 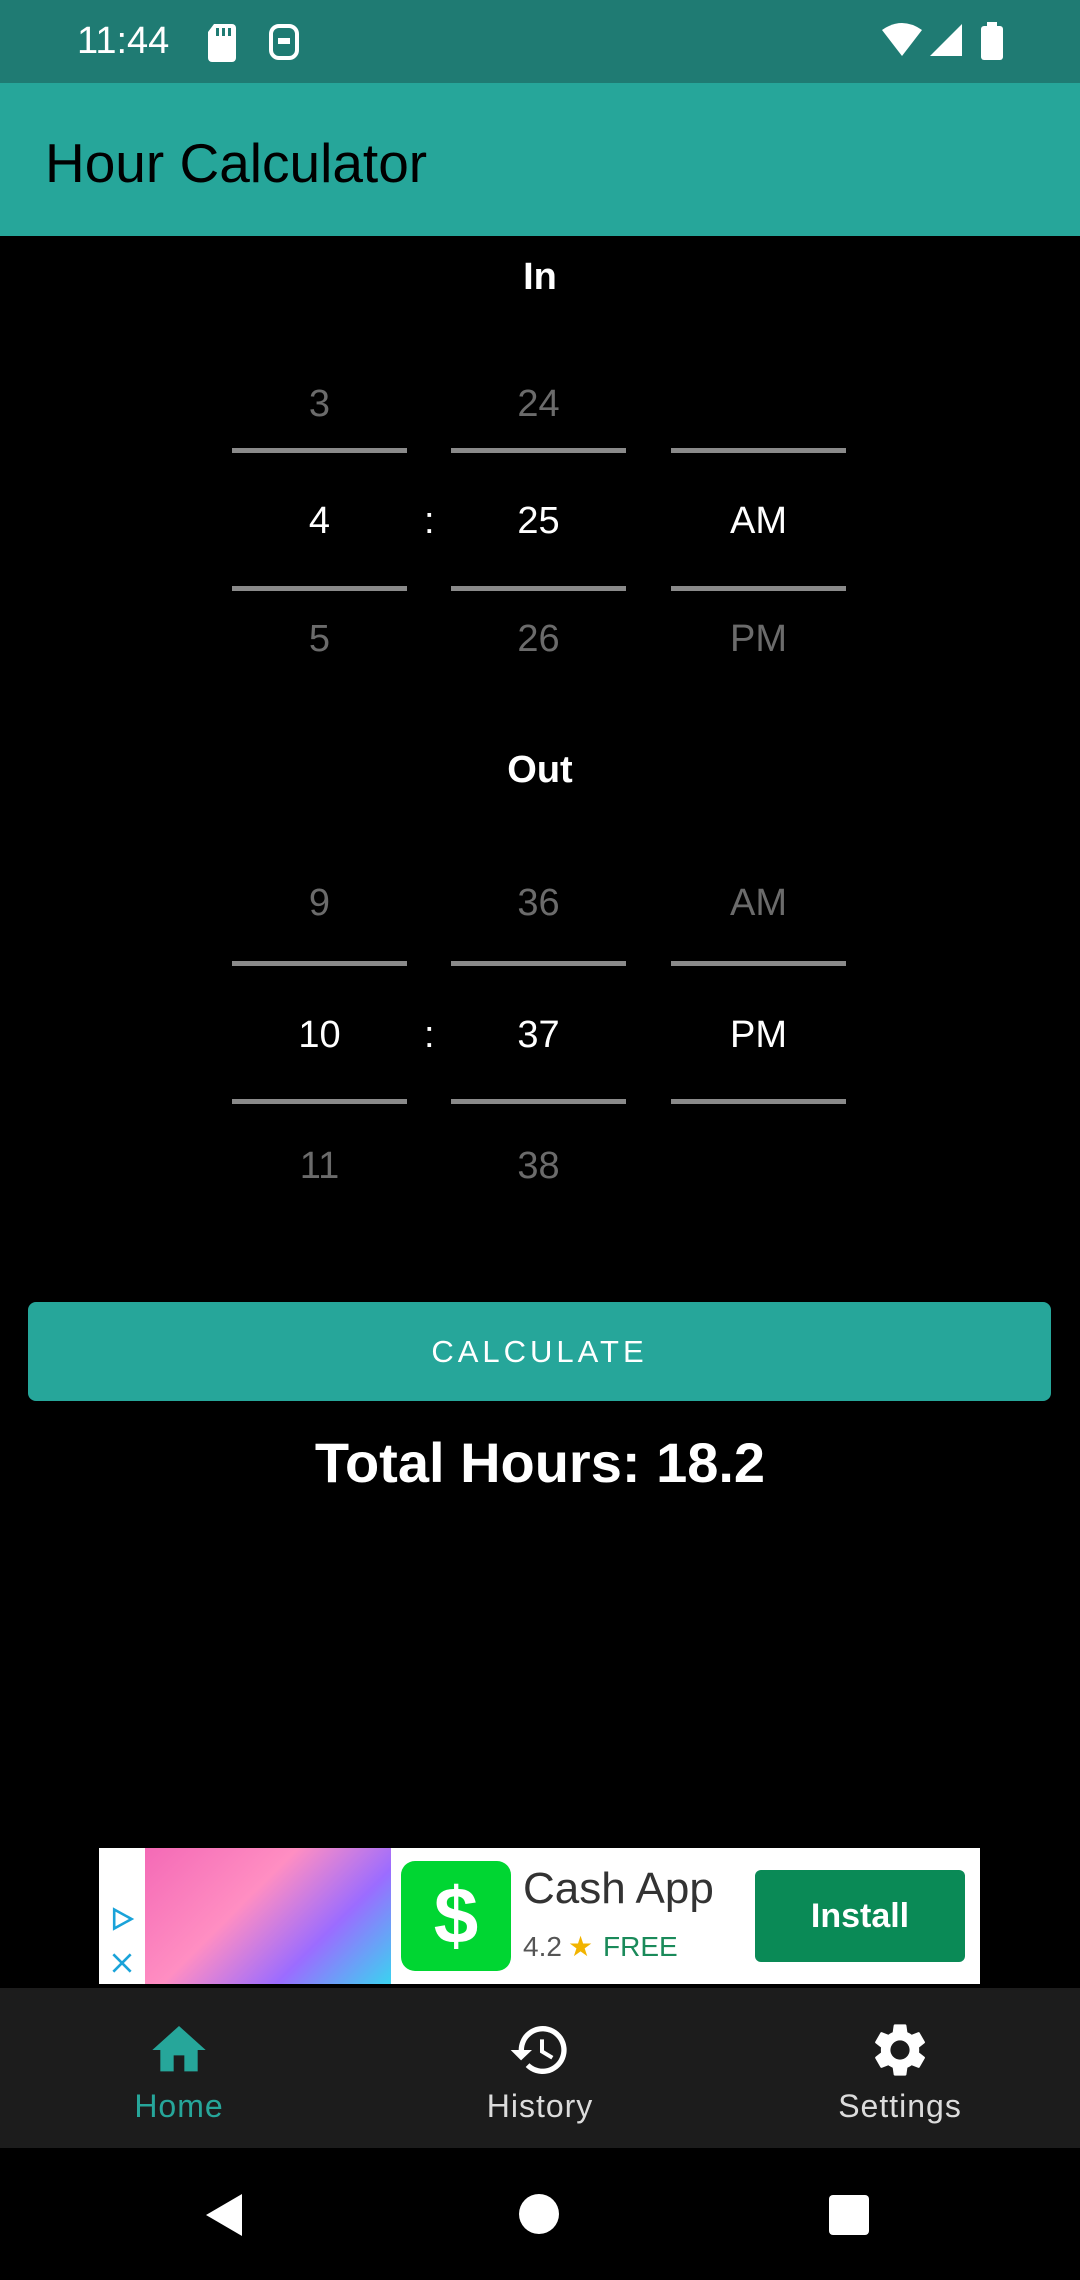 I want to click on out-ampm-selected: PM, so click(x=758, y=1035).